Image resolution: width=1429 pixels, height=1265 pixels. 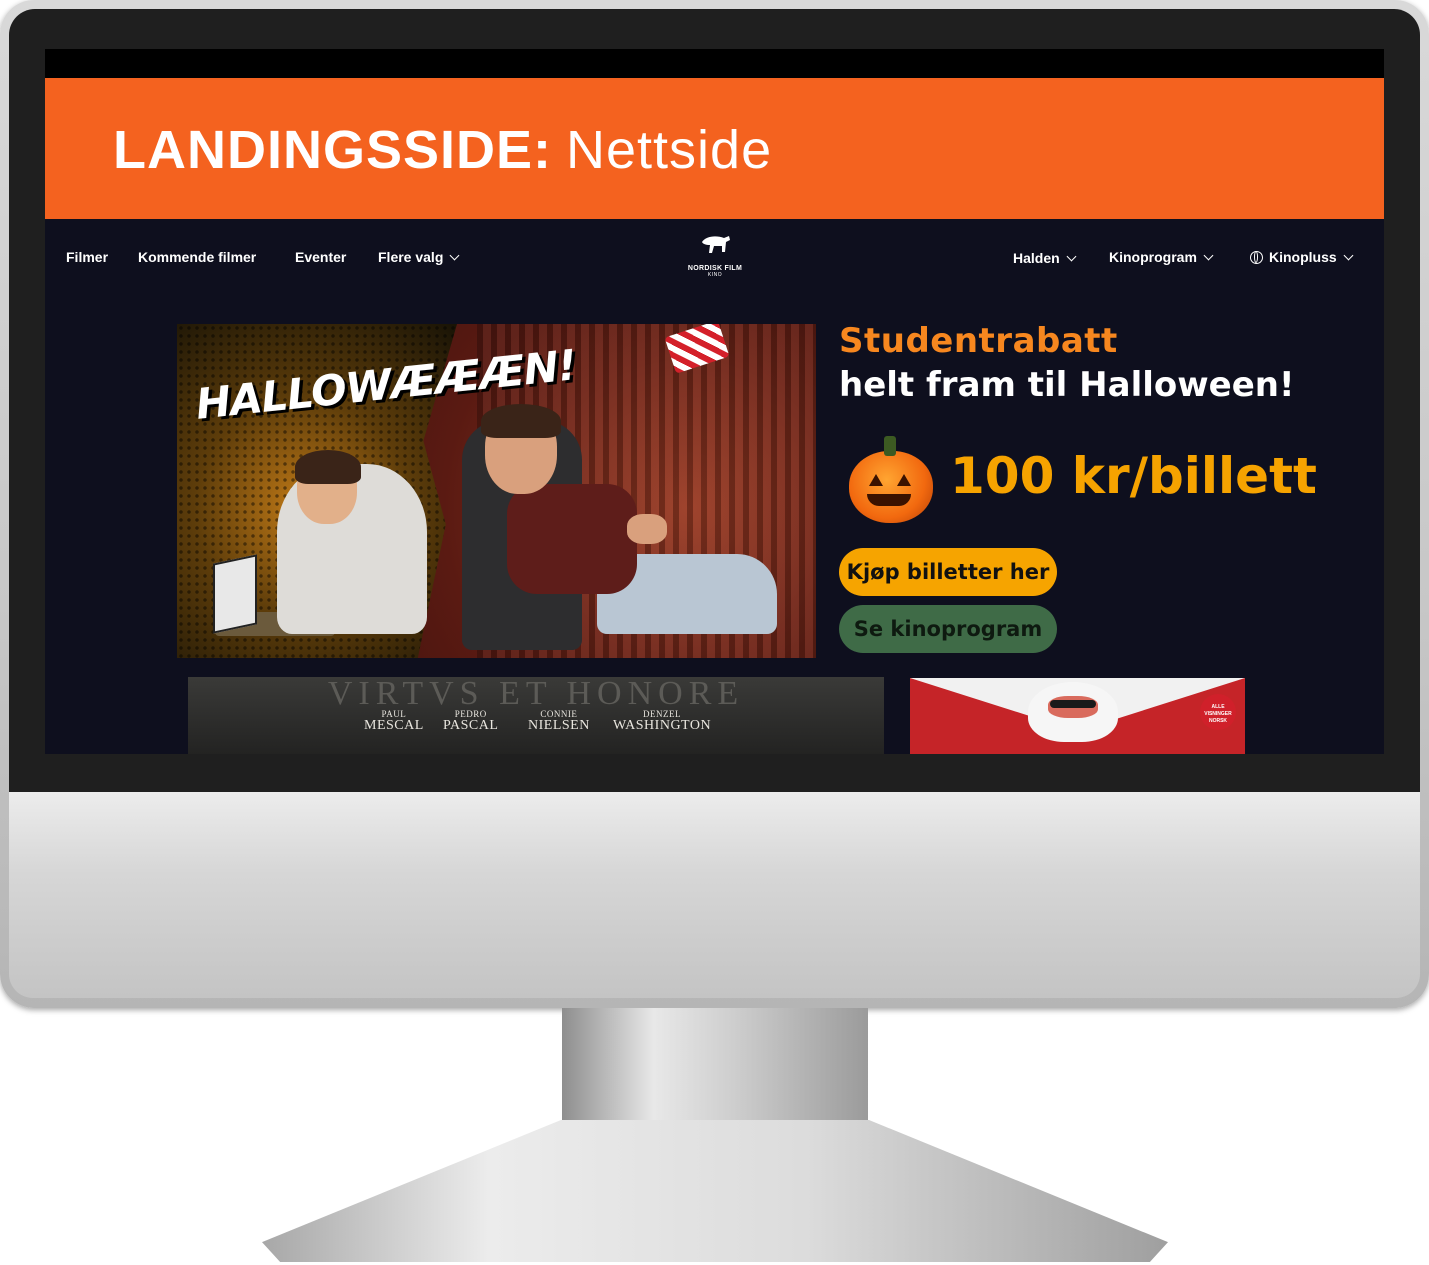 I want to click on promo-title: Studentrabatt, so click(x=978, y=341).